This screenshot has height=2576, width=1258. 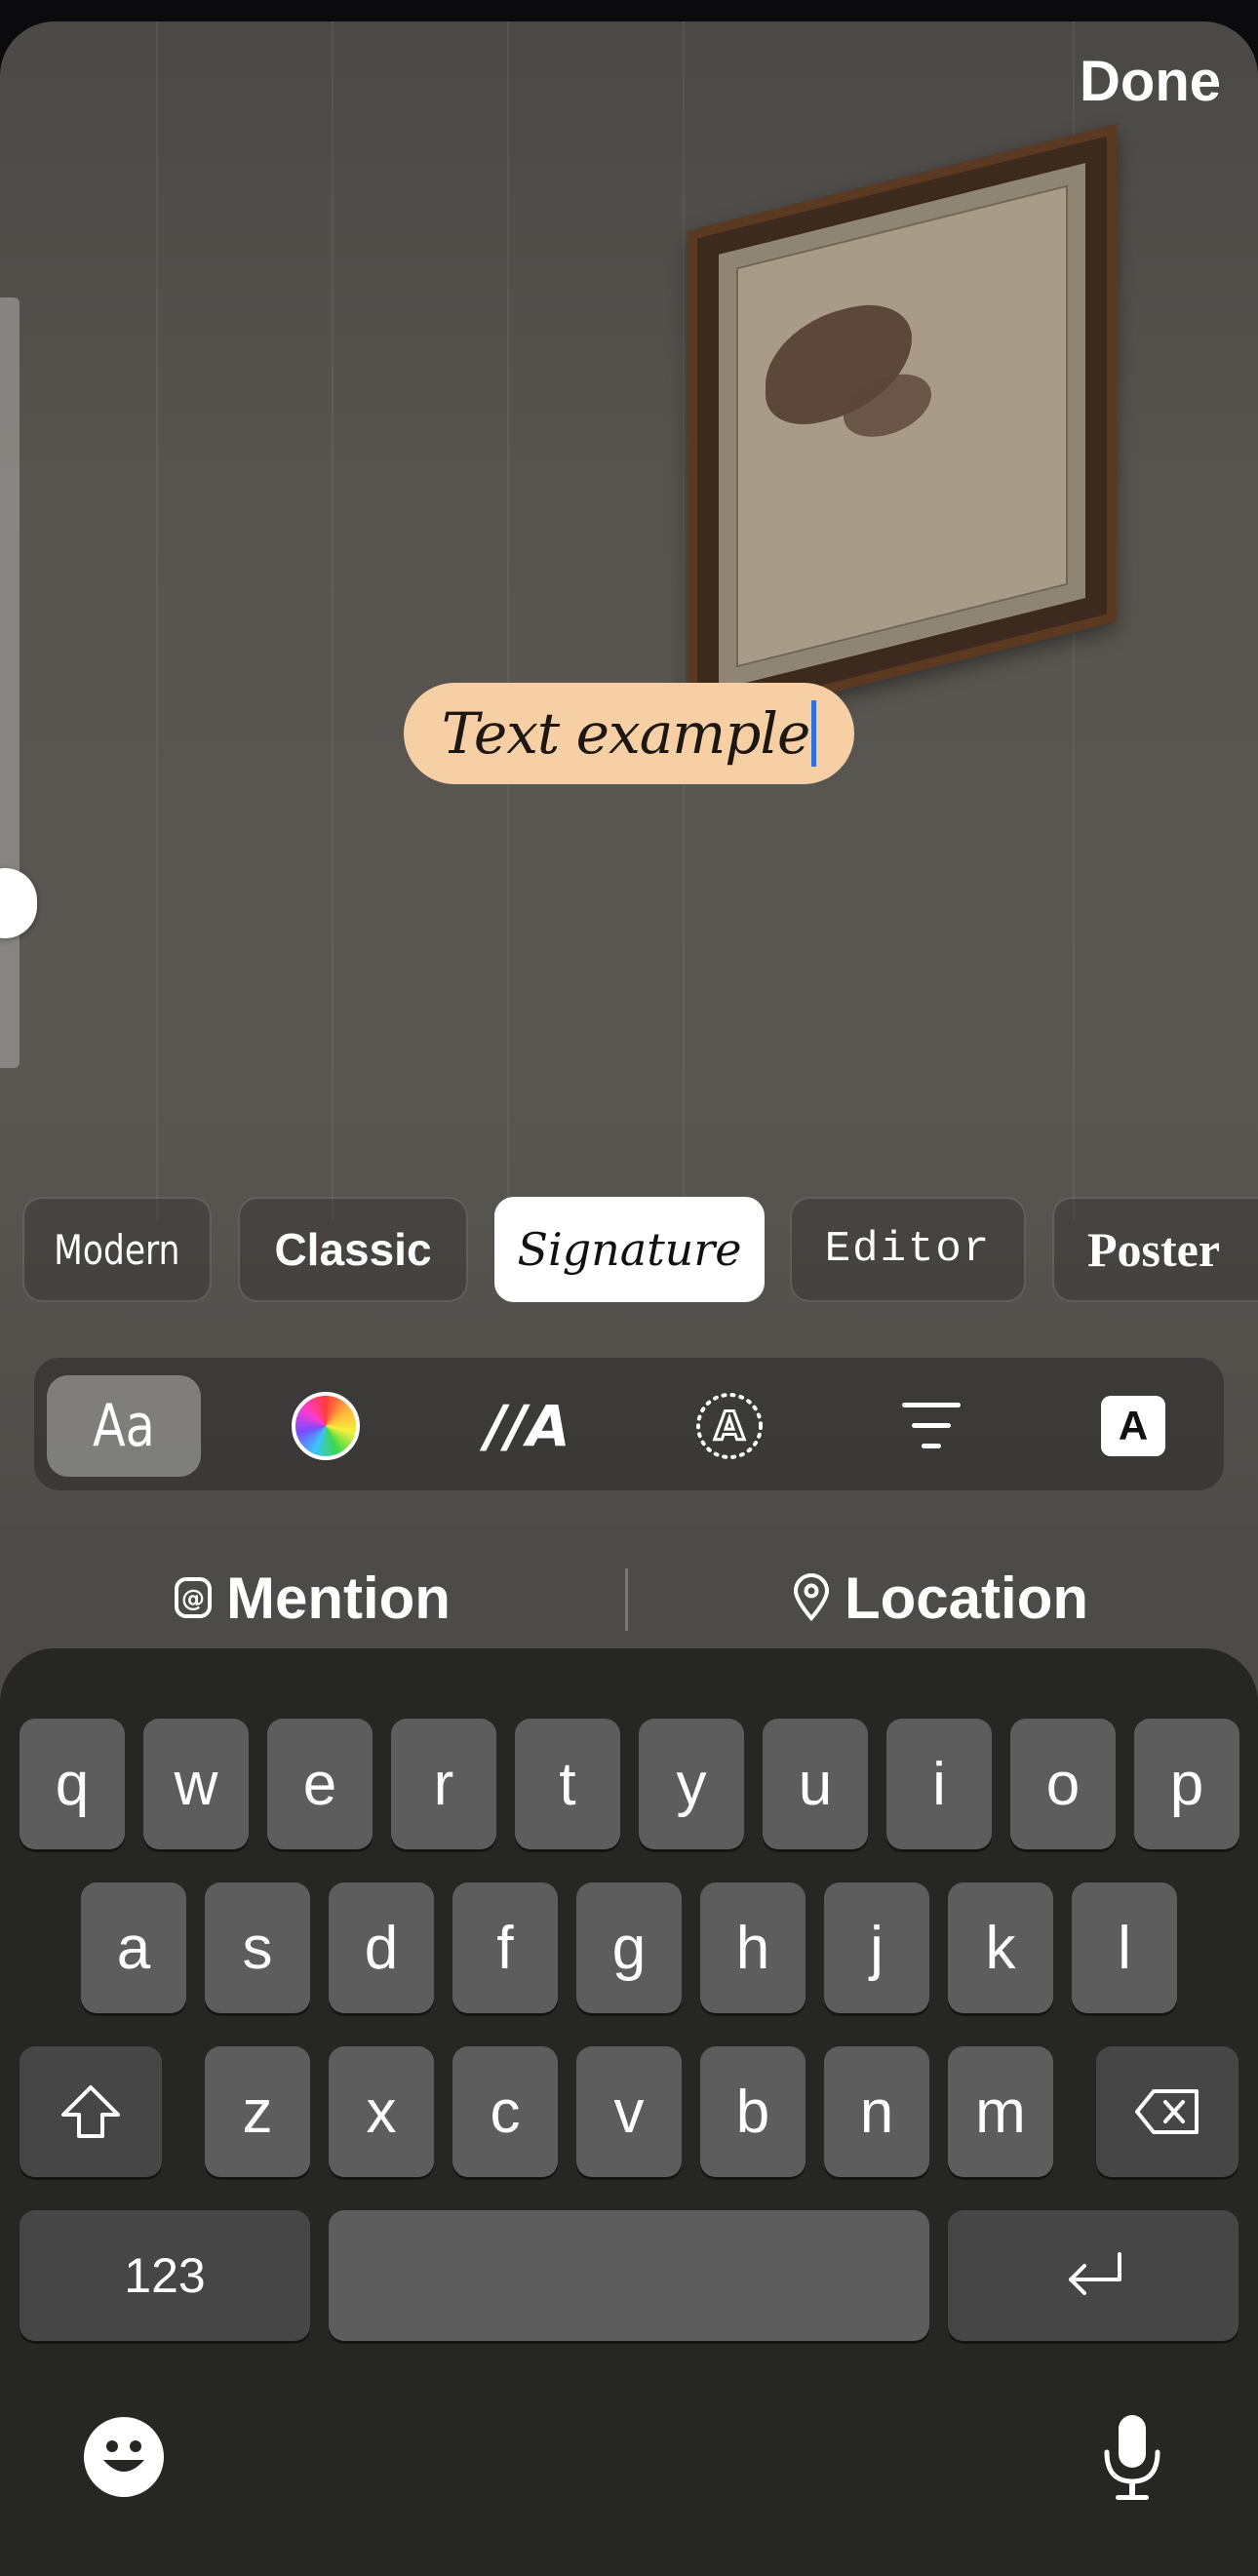 I want to click on key-k: k, so click(x=1000, y=1947).